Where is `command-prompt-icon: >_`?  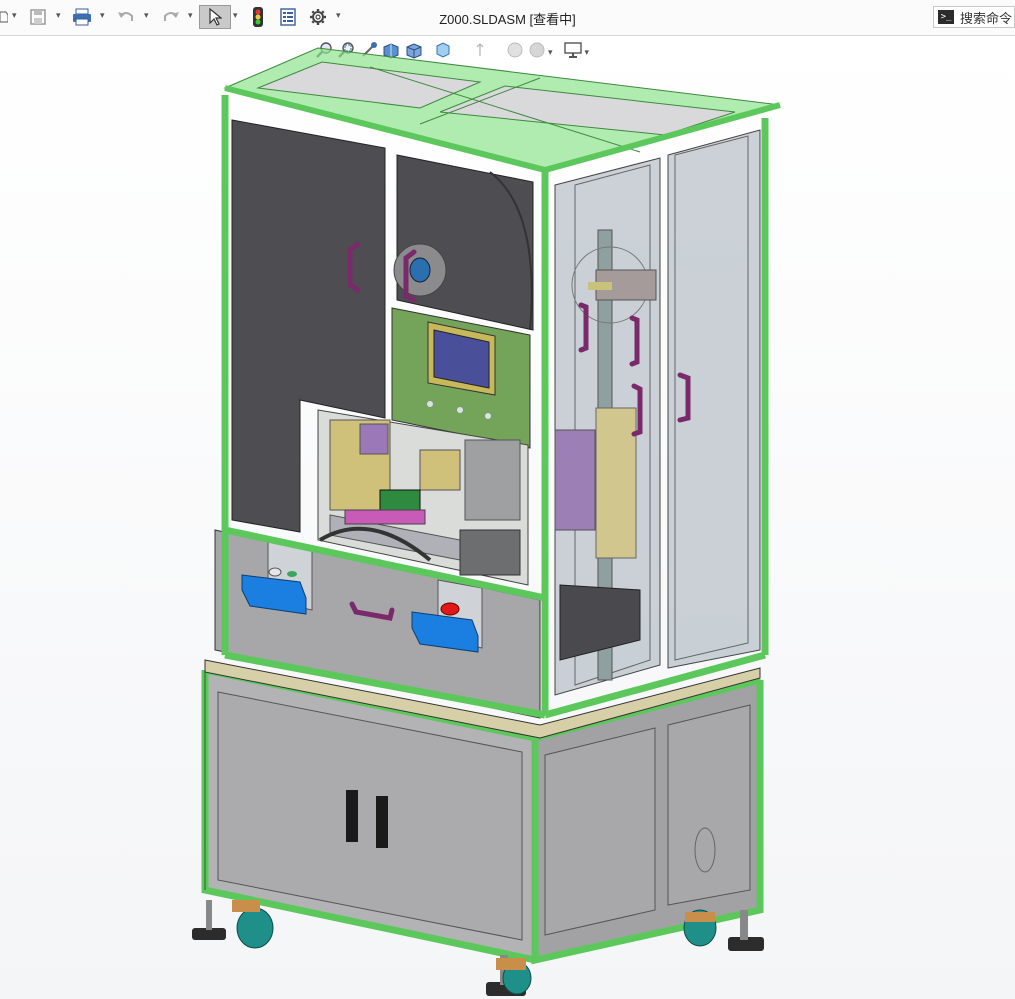
command-prompt-icon: >_ is located at coordinates (946, 17).